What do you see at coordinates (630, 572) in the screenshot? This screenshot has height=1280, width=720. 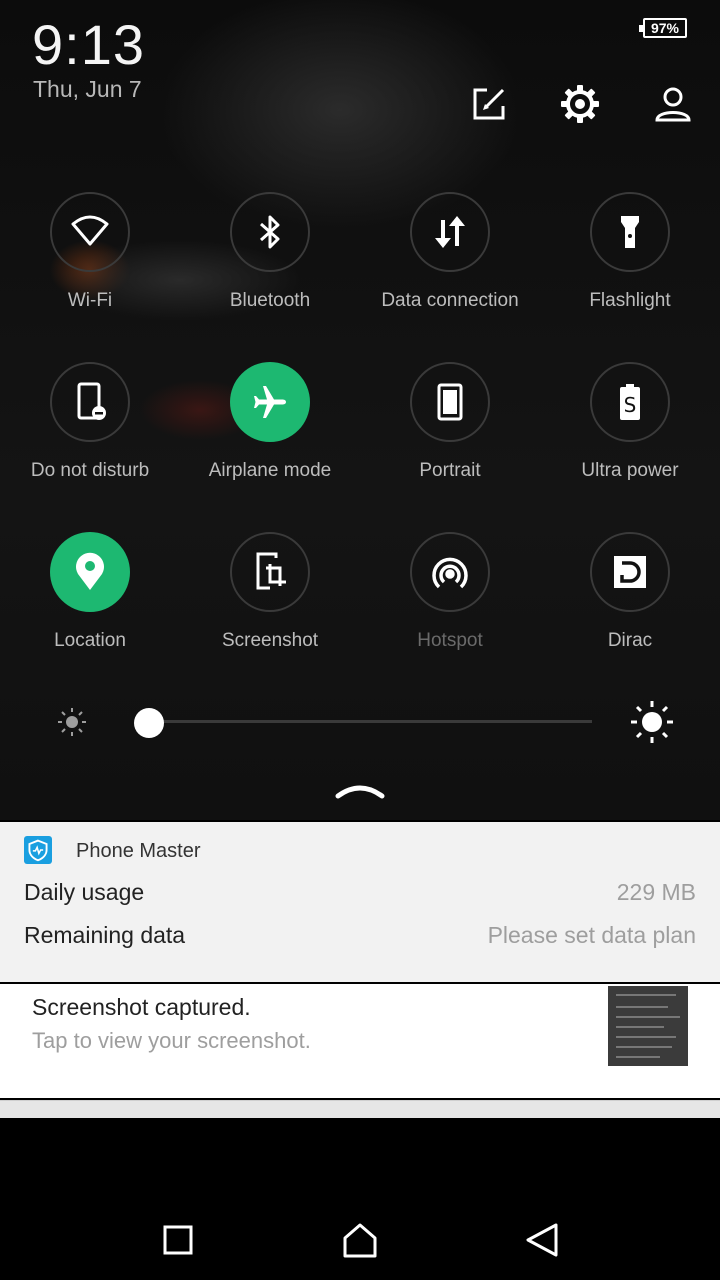 I see `dirac-icon` at bounding box center [630, 572].